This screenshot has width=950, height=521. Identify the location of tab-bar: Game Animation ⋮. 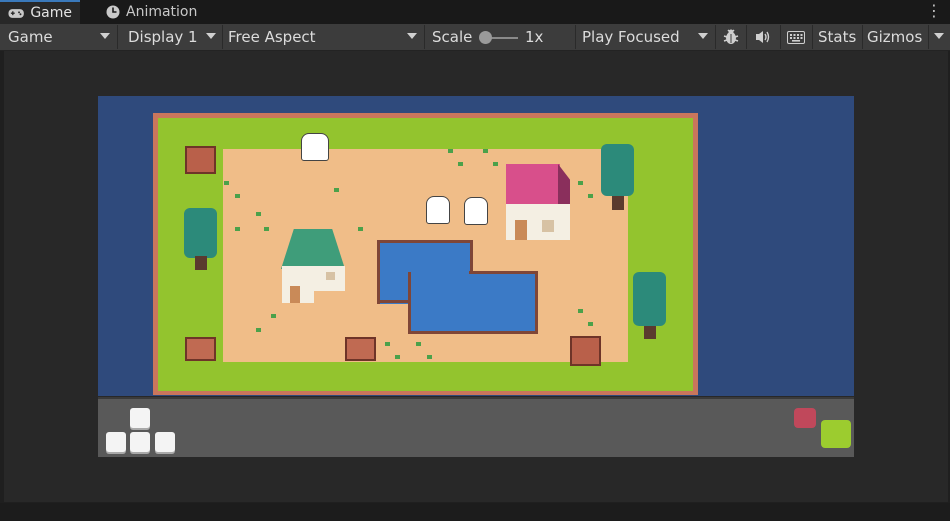
(475, 12).